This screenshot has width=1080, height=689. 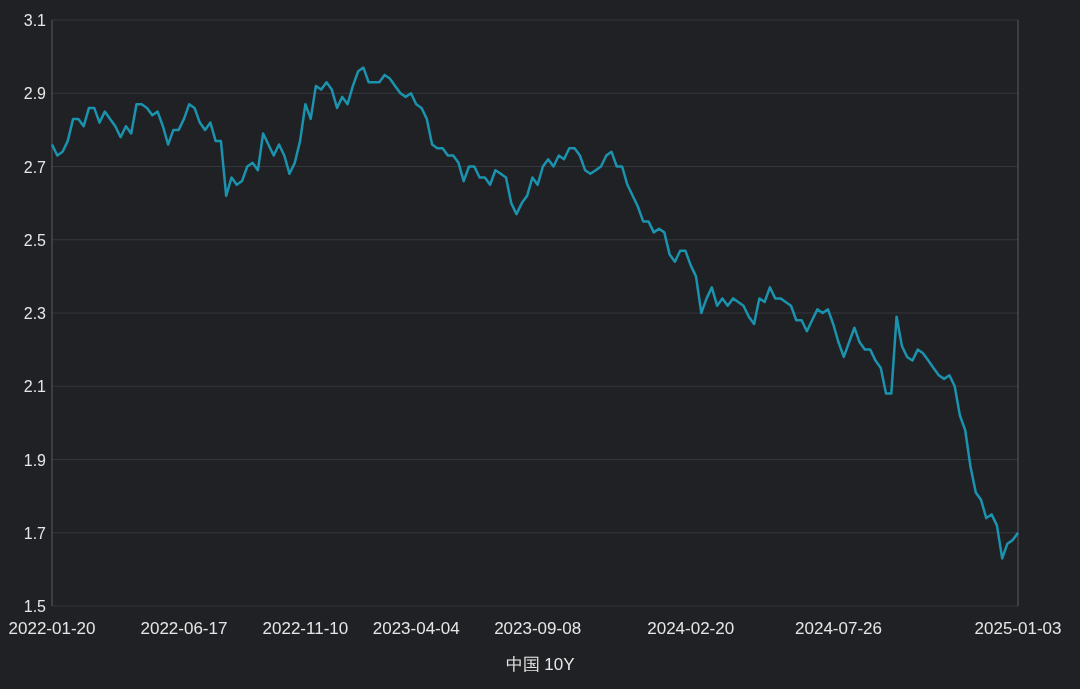 What do you see at coordinates (52, 628) in the screenshot?
I see `x-axis-label: 2022-01-20` at bounding box center [52, 628].